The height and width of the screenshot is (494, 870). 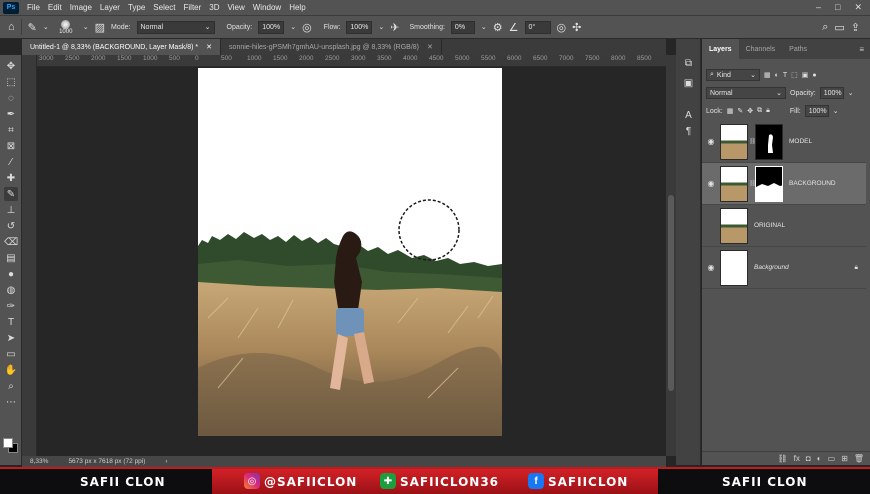 What do you see at coordinates (110, 7) in the screenshot?
I see `menu-layer: Layer` at bounding box center [110, 7].